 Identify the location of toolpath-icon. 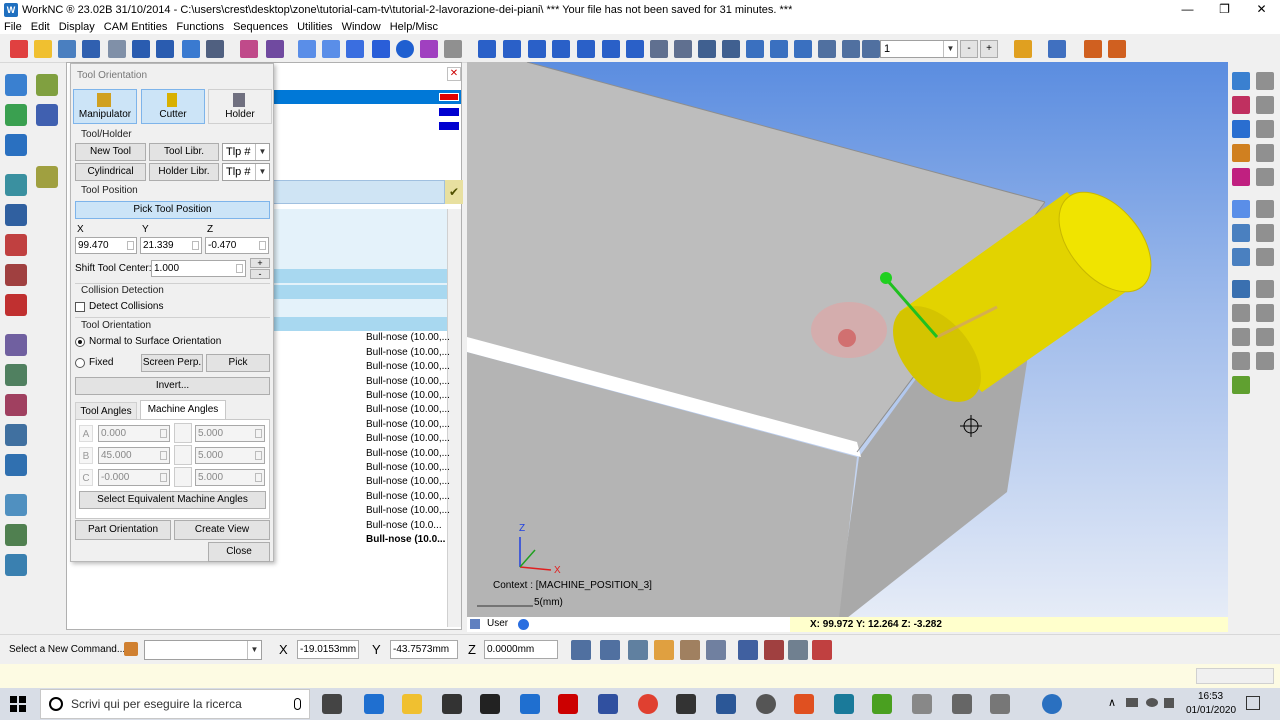
(16, 85).